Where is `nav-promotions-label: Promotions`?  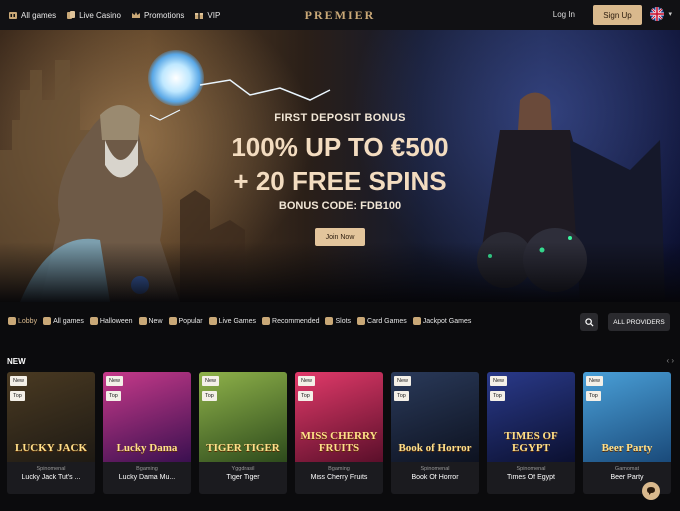
nav-promotions-label: Promotions is located at coordinates (164, 15).